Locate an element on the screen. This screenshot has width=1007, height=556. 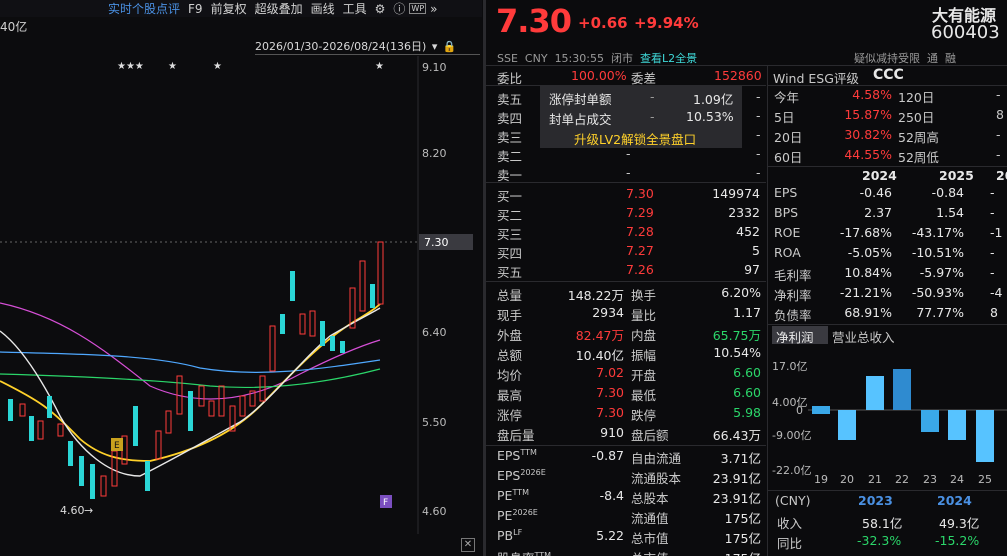
stat-label: 涨停 is located at coordinates (510, 415).